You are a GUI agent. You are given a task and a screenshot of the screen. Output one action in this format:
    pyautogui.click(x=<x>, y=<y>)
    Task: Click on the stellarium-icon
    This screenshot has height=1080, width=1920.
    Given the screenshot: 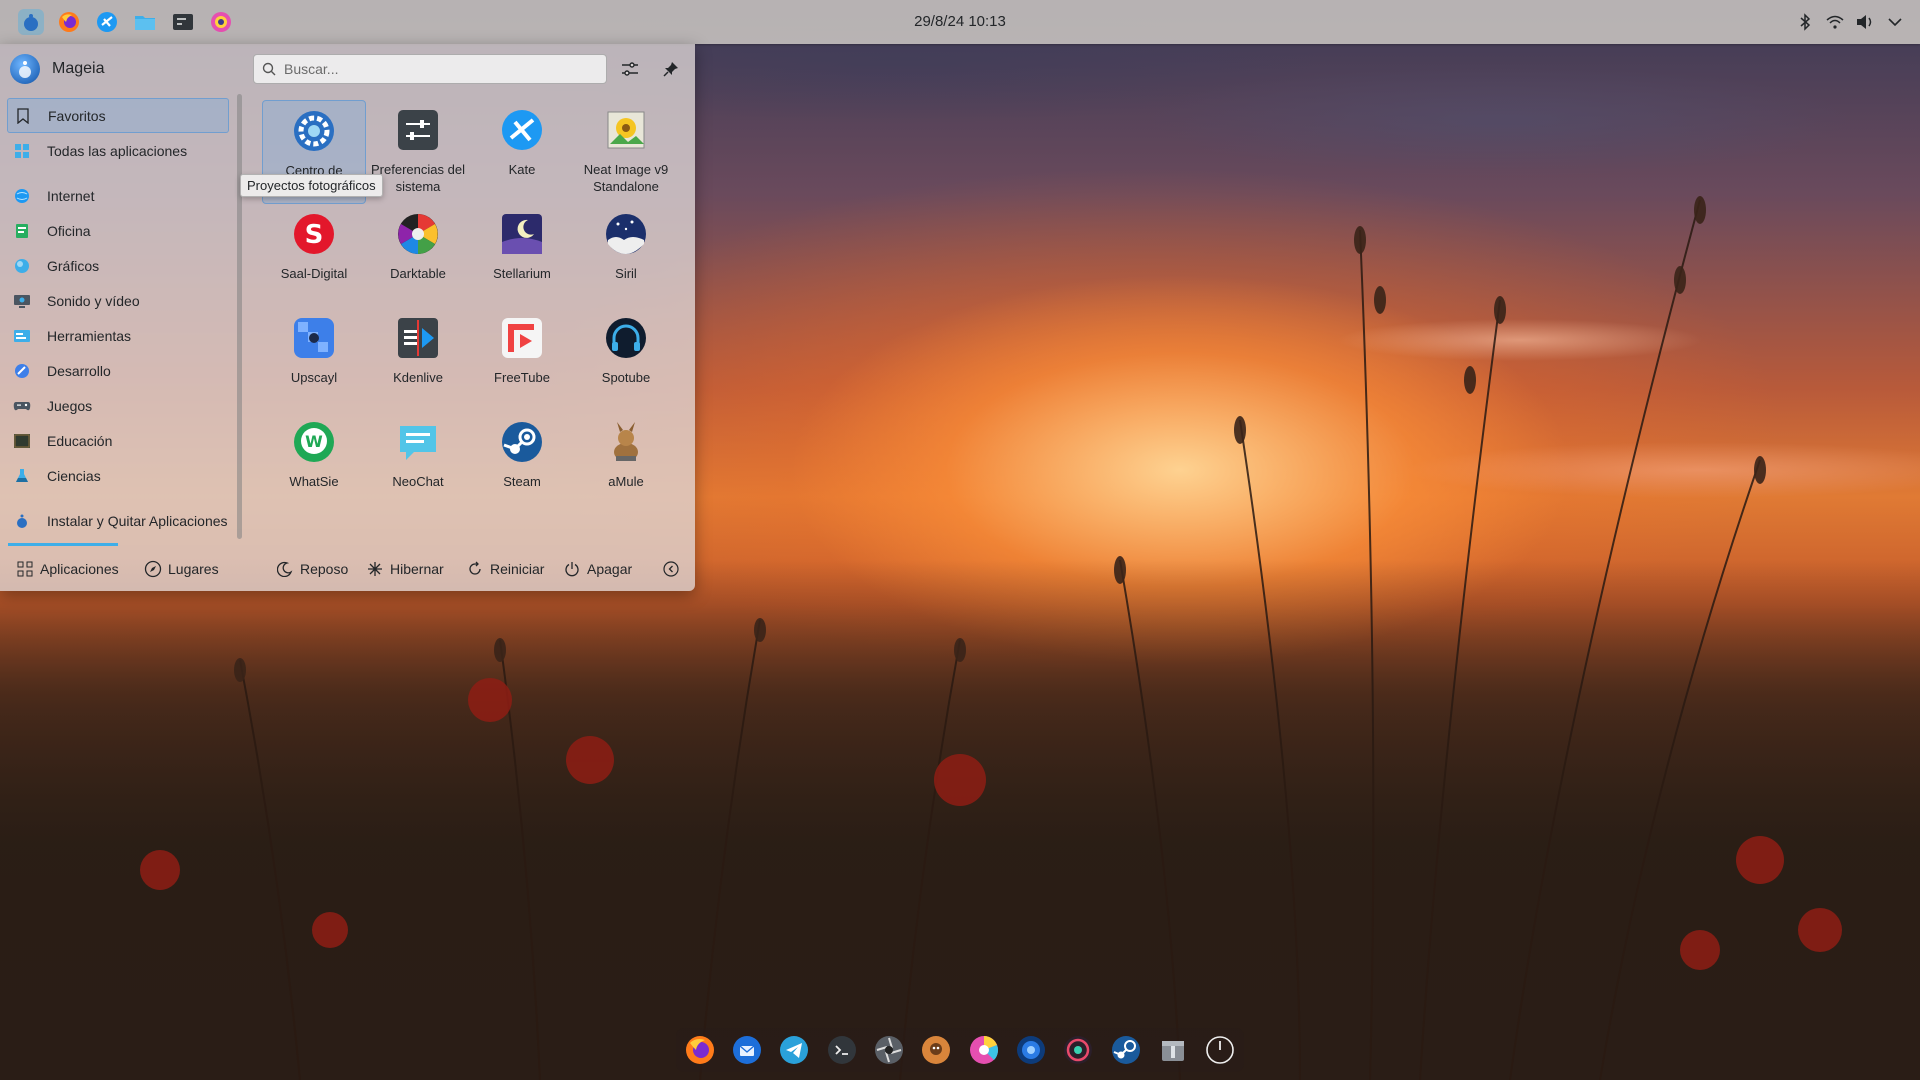 What is the action you would take?
    pyautogui.click(x=522, y=234)
    